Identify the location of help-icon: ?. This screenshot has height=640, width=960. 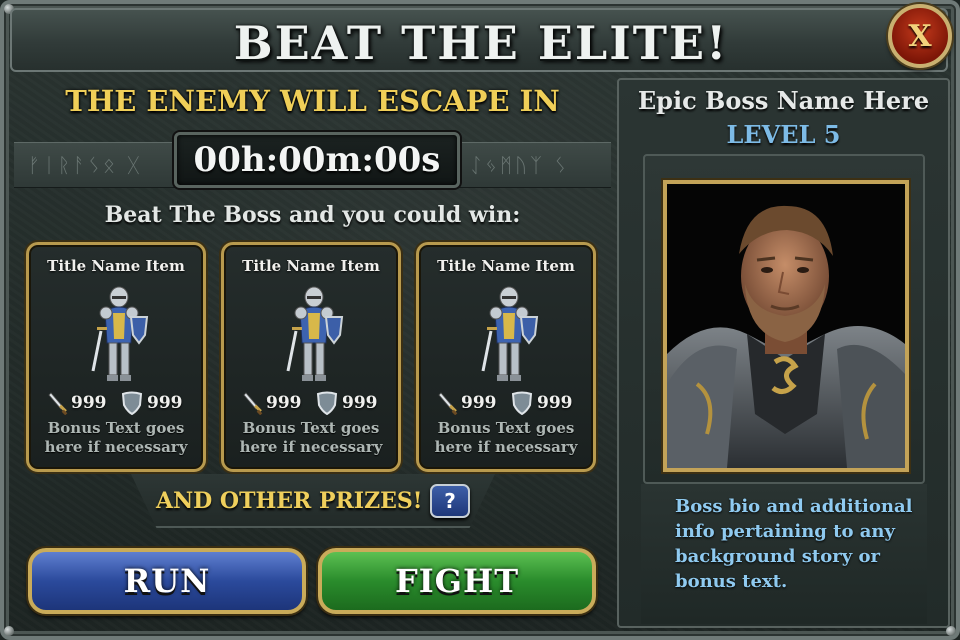
(450, 501).